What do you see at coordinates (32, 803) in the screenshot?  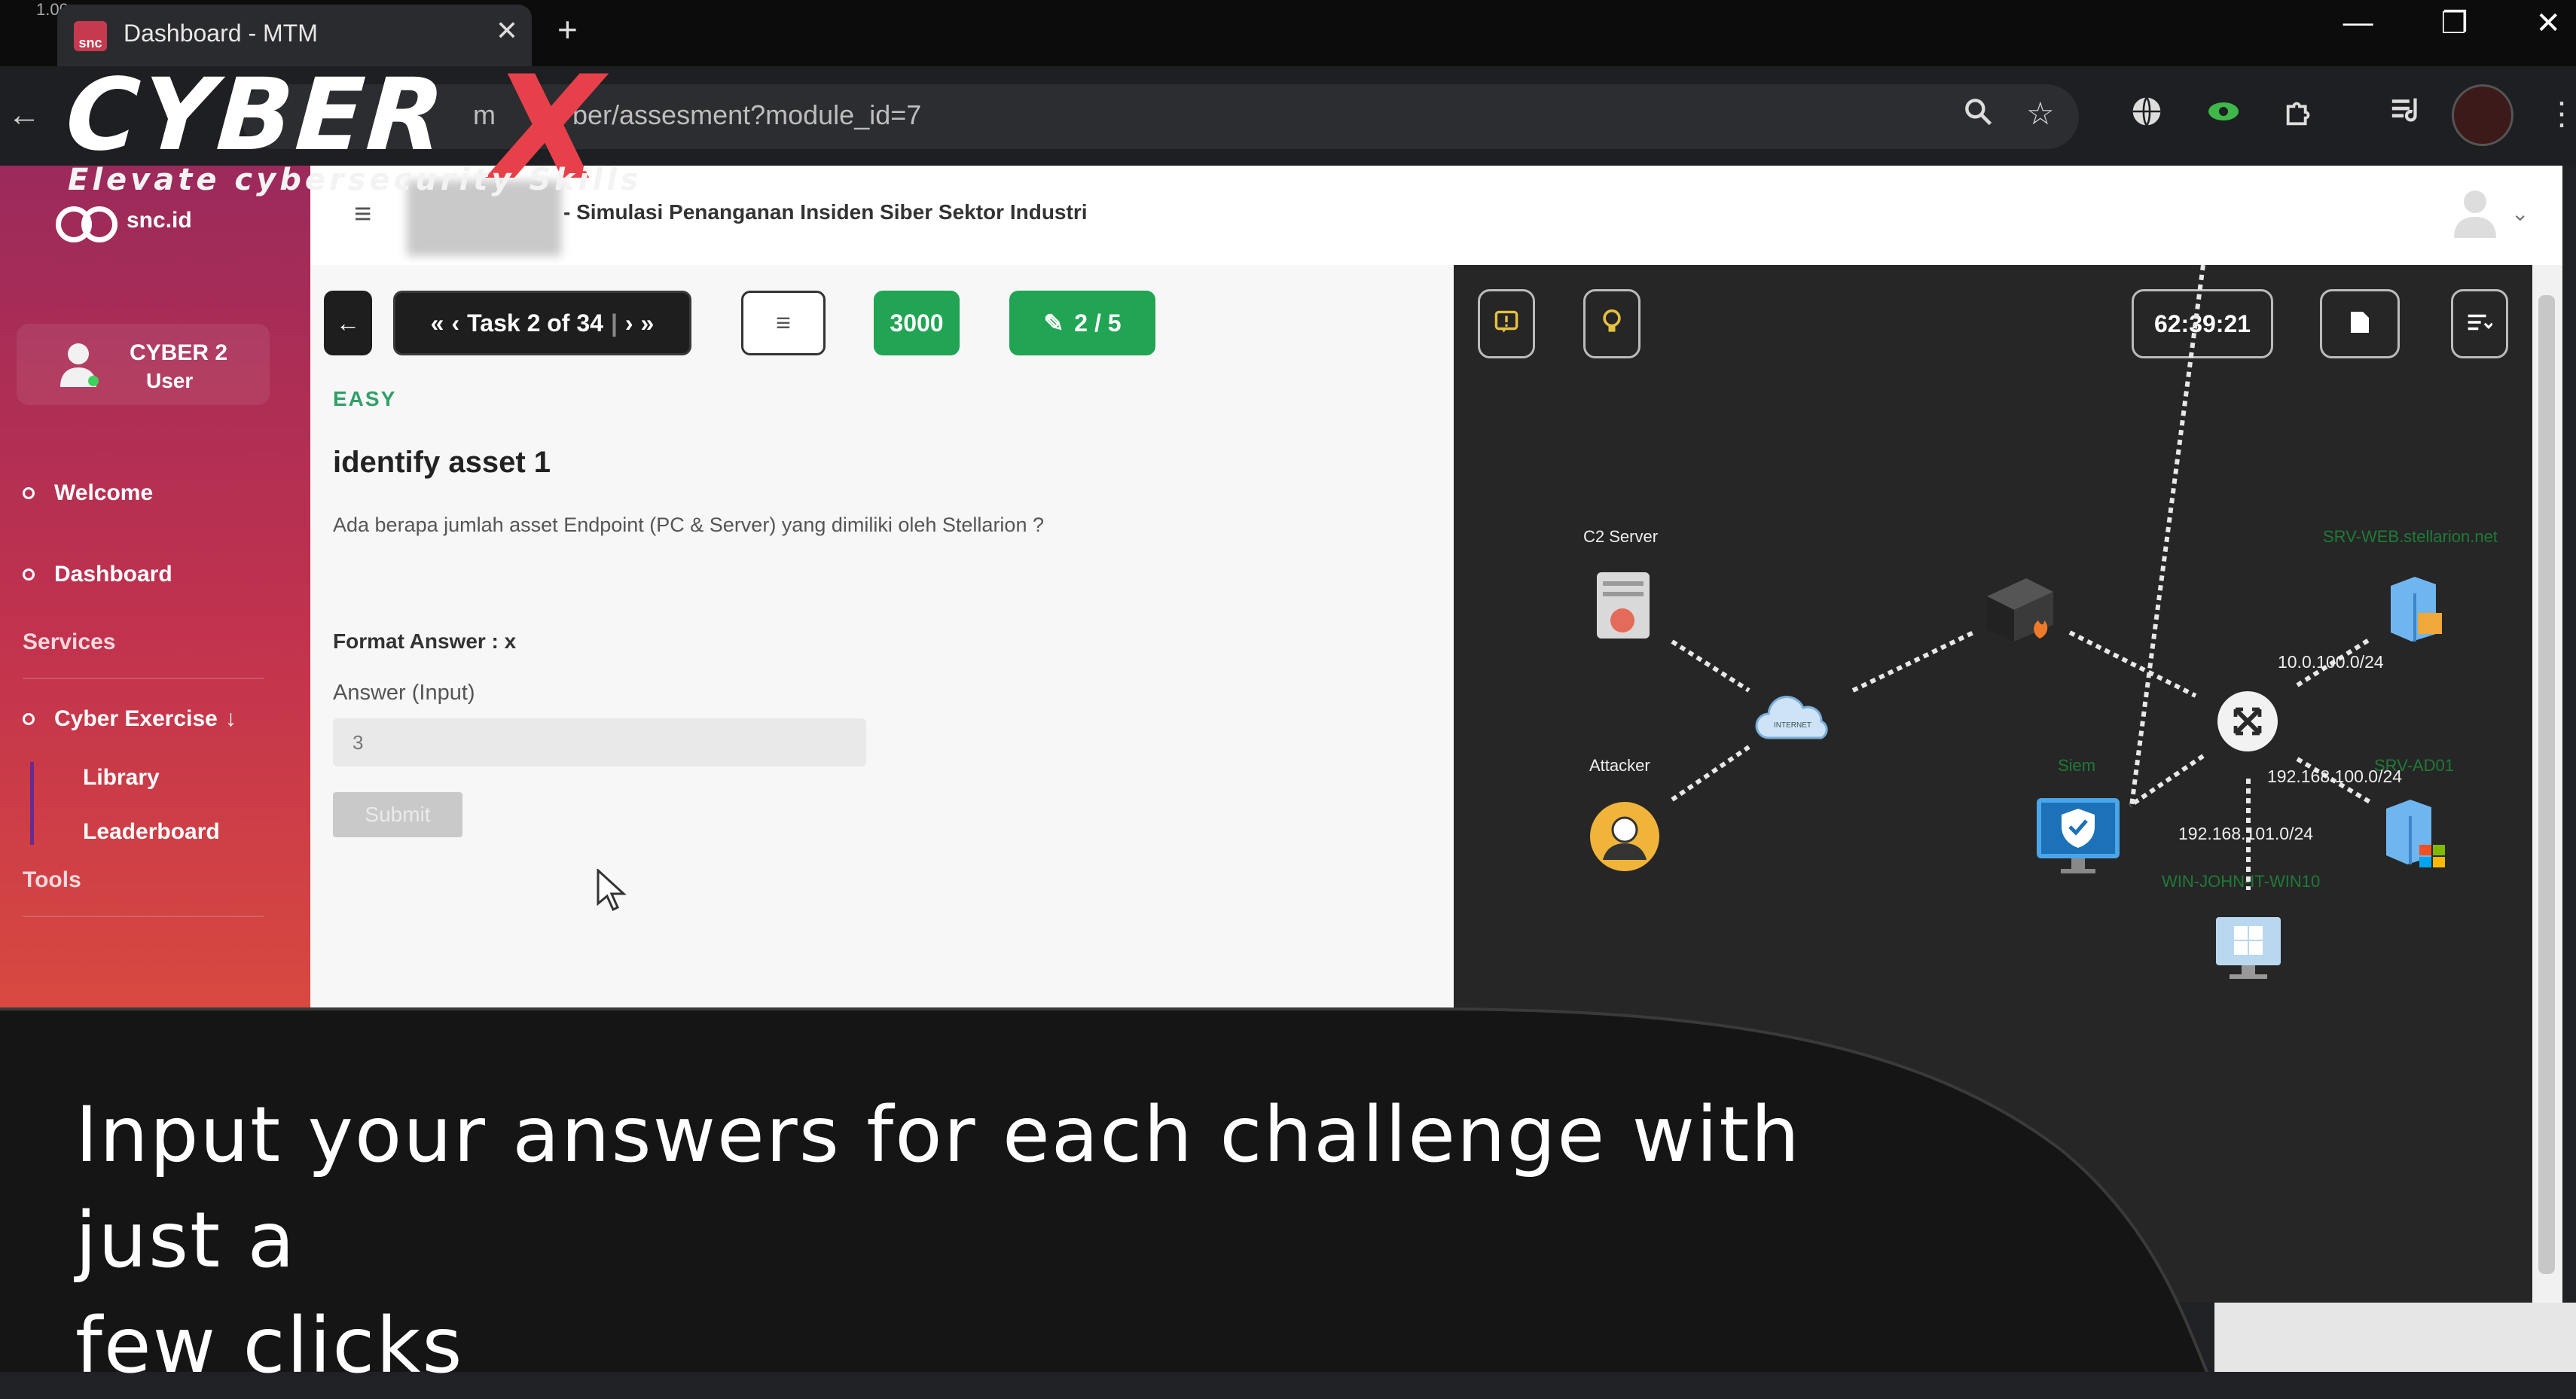 I see `submenu-indicator` at bounding box center [32, 803].